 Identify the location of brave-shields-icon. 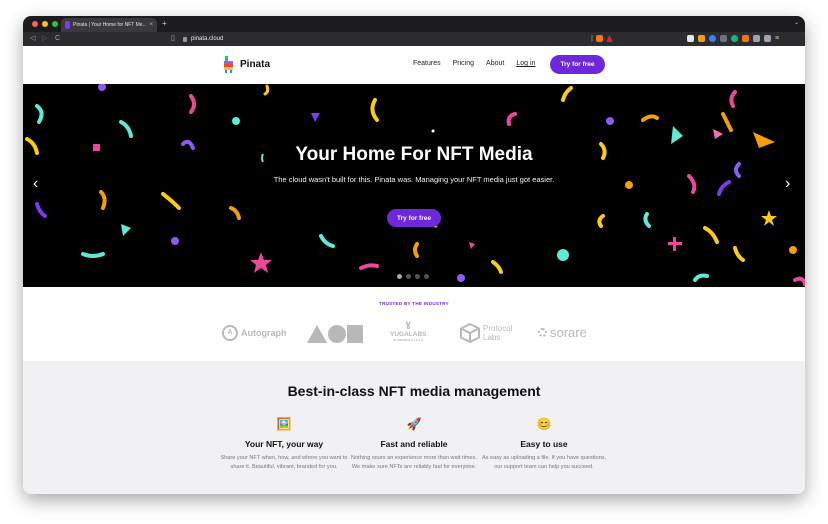
(599, 38).